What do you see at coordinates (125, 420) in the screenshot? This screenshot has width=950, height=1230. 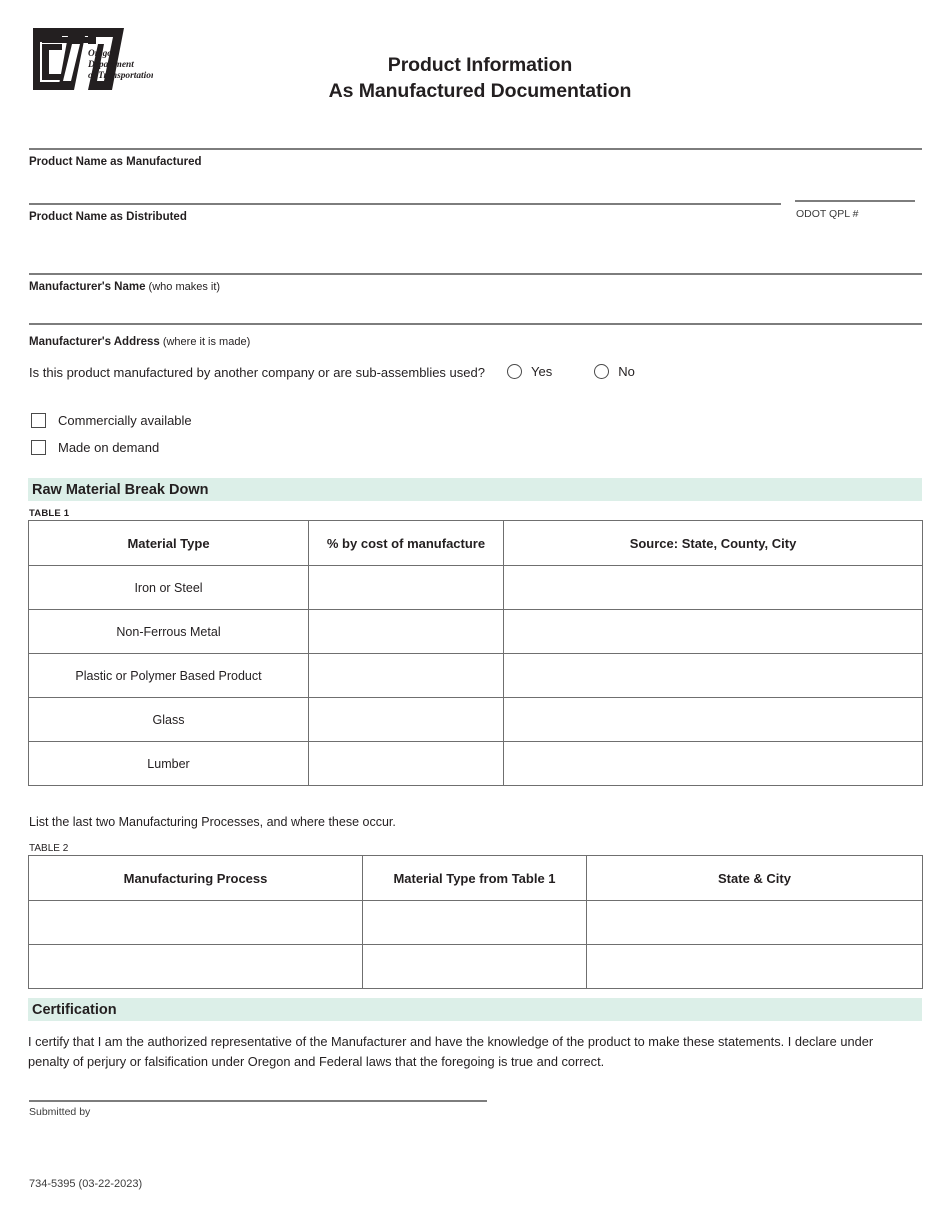 I see `checkbox-label-commercially-available: Commercially available` at bounding box center [125, 420].